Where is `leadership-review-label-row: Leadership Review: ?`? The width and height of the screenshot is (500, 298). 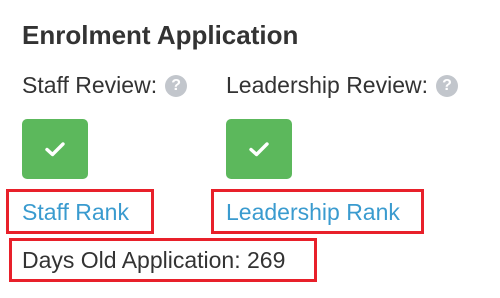 leadership-review-label-row: Leadership Review: ? is located at coordinates (342, 85).